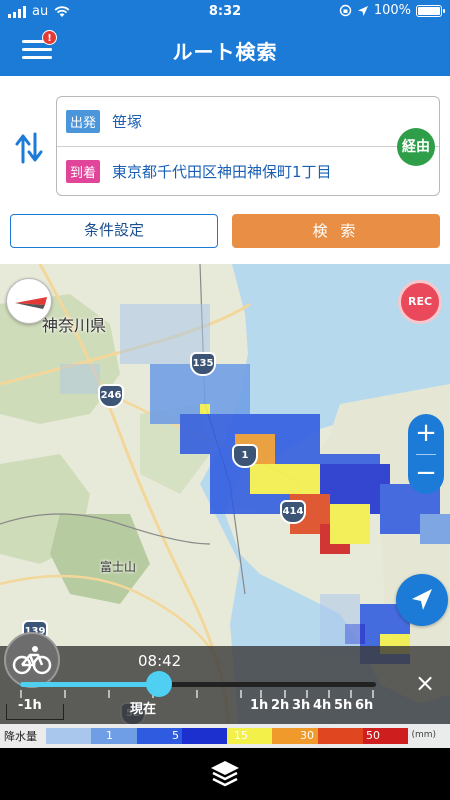 This screenshot has height=800, width=450. I want to click on timeline-label-2h: 2h, so click(280, 705).